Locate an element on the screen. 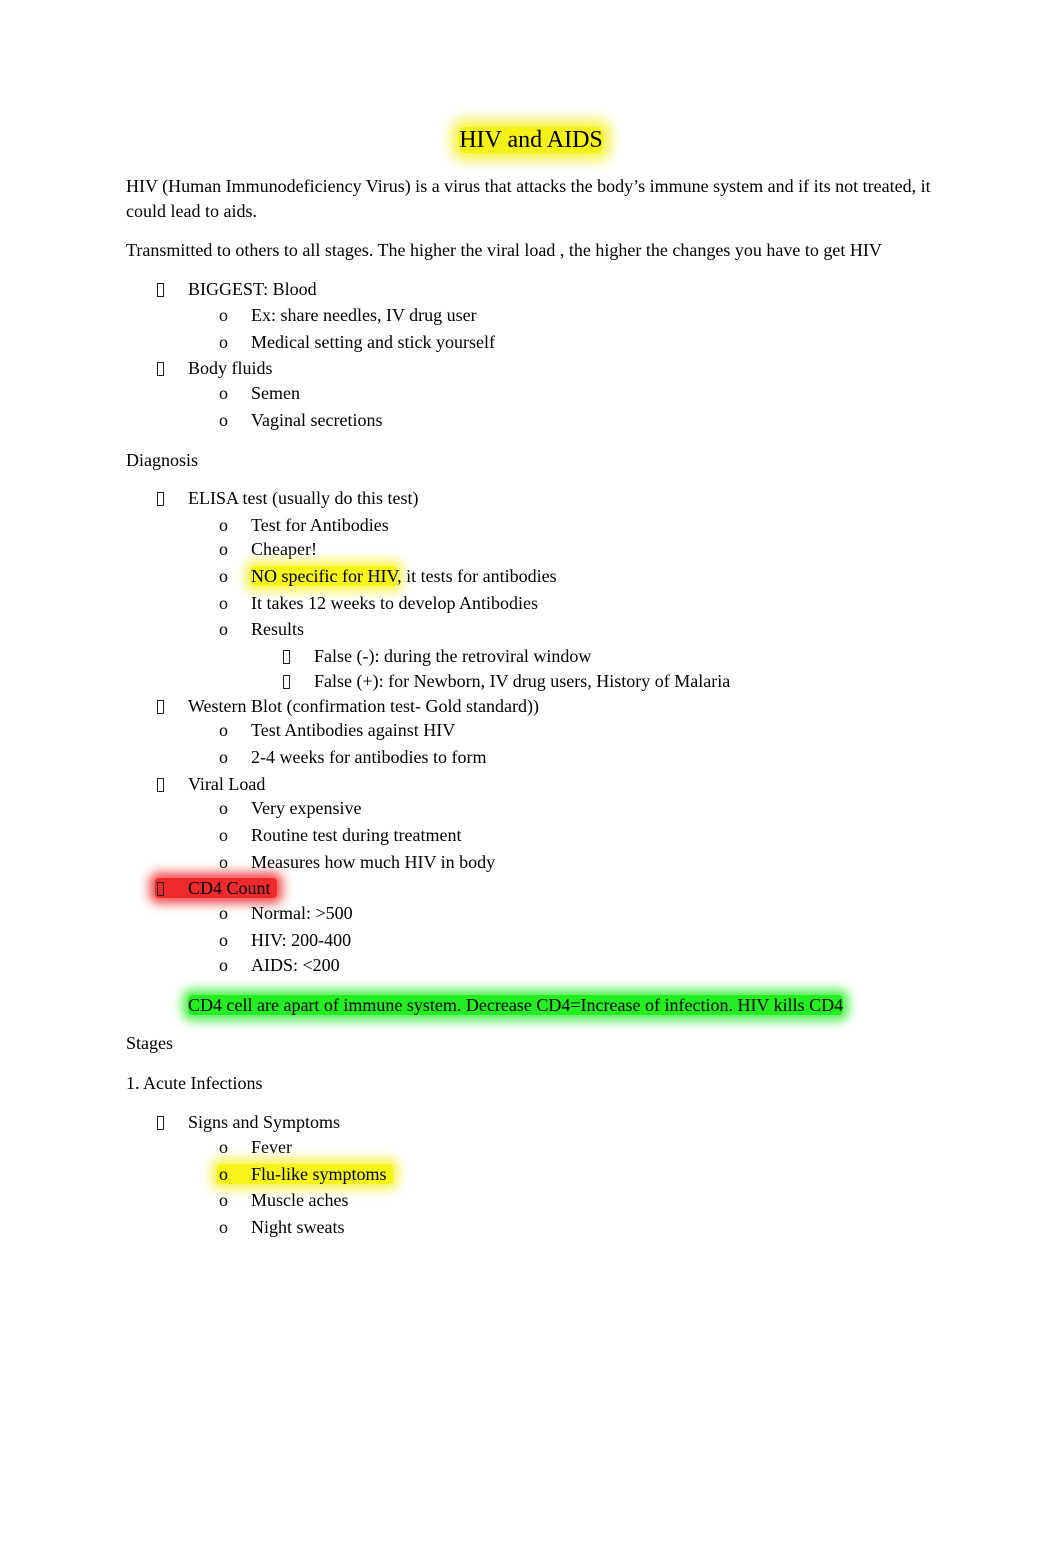 This screenshot has width=1062, height=1561. list-item-text: Signs and Symptoms is located at coordinates (264, 1122).